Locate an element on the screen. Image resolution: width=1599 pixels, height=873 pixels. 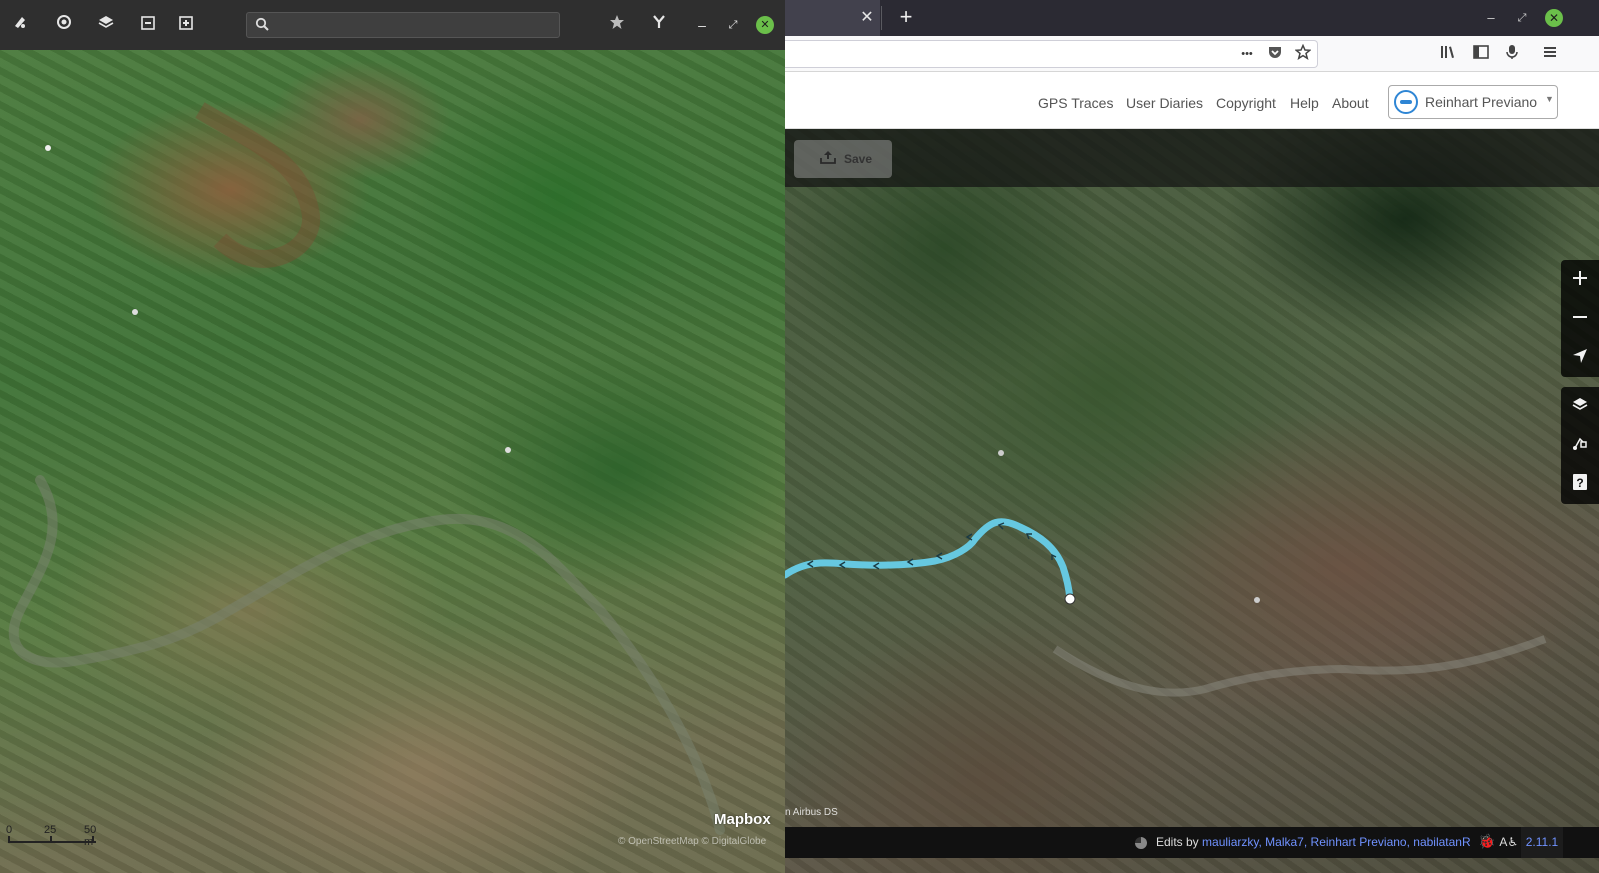
zoom-out-icon is located at coordinates (148, 25).